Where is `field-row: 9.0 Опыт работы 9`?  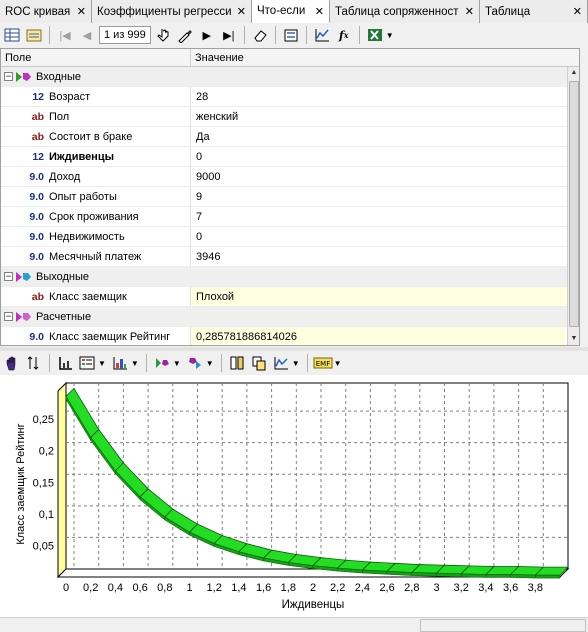 field-row: 9.0 Опыт работы 9 is located at coordinates (290, 197).